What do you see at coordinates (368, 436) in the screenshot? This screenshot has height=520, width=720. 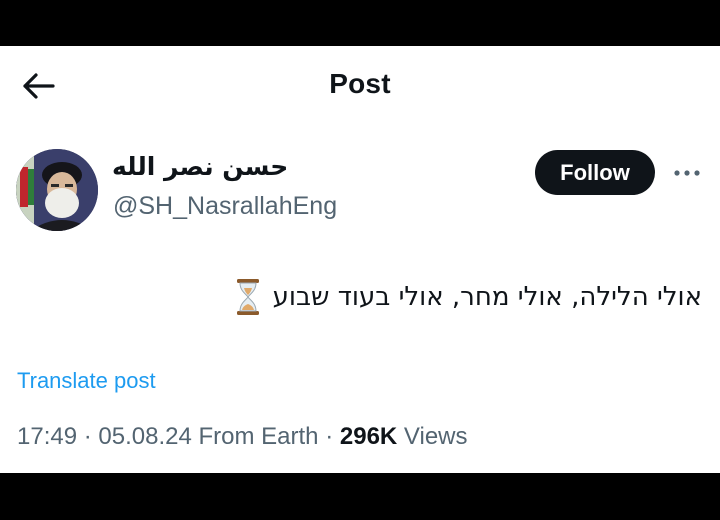 I see `views-count: 296K` at bounding box center [368, 436].